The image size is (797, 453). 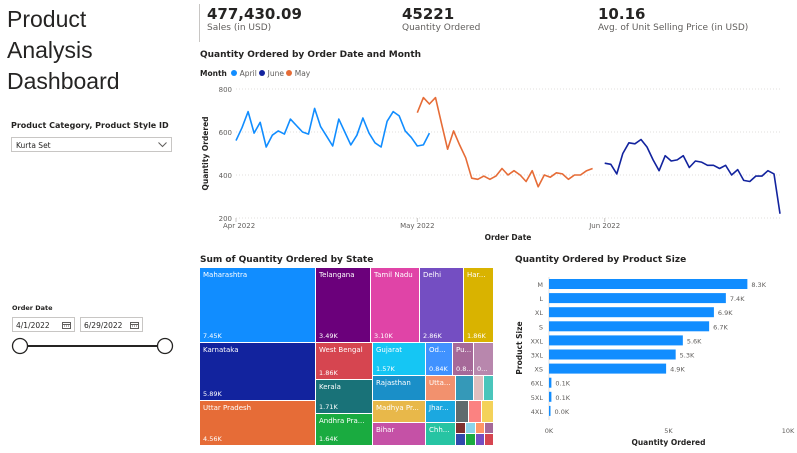 What do you see at coordinates (275, 73) in the screenshot?
I see `legend-label: June` at bounding box center [275, 73].